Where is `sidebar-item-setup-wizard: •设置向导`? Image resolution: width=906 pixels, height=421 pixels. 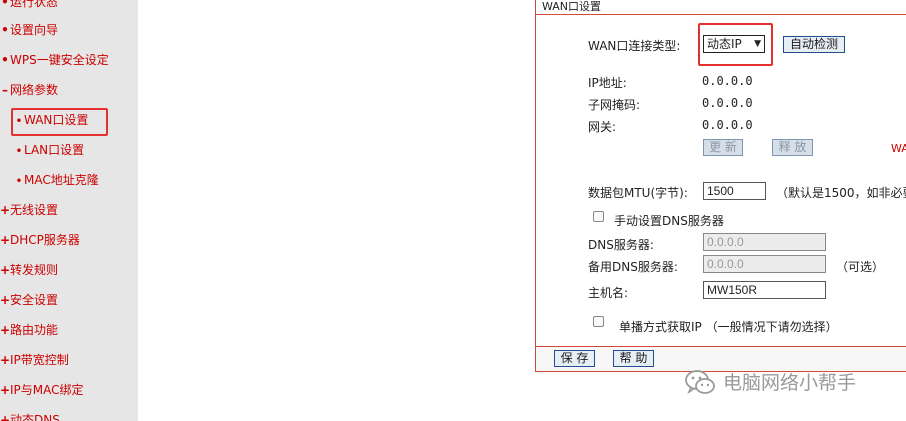
sidebar-item-setup-wizard: •设置向导 is located at coordinates (29, 30).